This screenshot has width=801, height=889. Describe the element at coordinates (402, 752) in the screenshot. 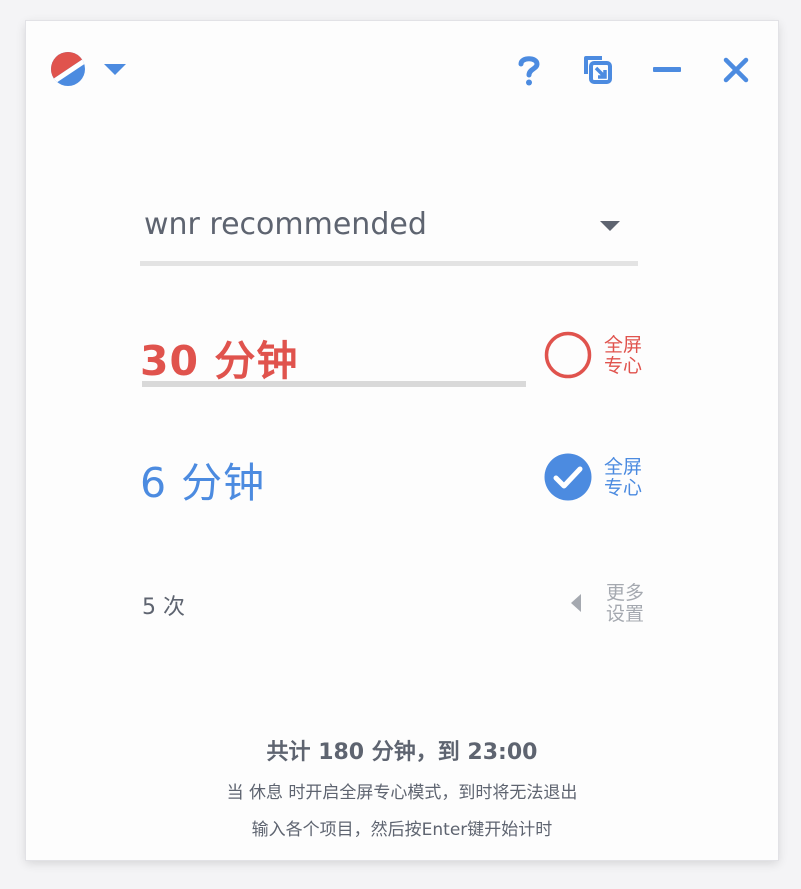

I see `summary-total: 共计 180 分钟，到 23:00` at that location.